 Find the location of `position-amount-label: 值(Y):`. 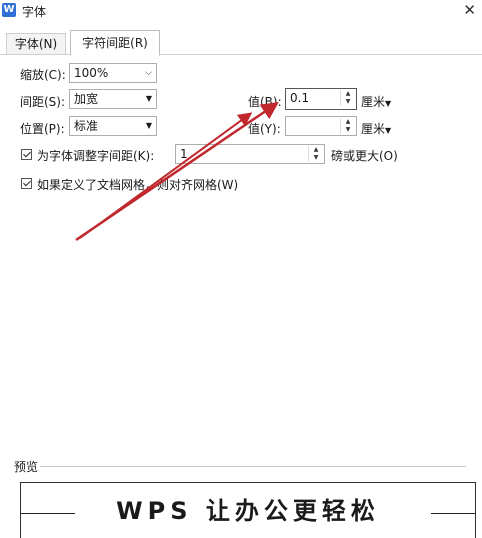

position-amount-label: 值(Y): is located at coordinates (264, 129).